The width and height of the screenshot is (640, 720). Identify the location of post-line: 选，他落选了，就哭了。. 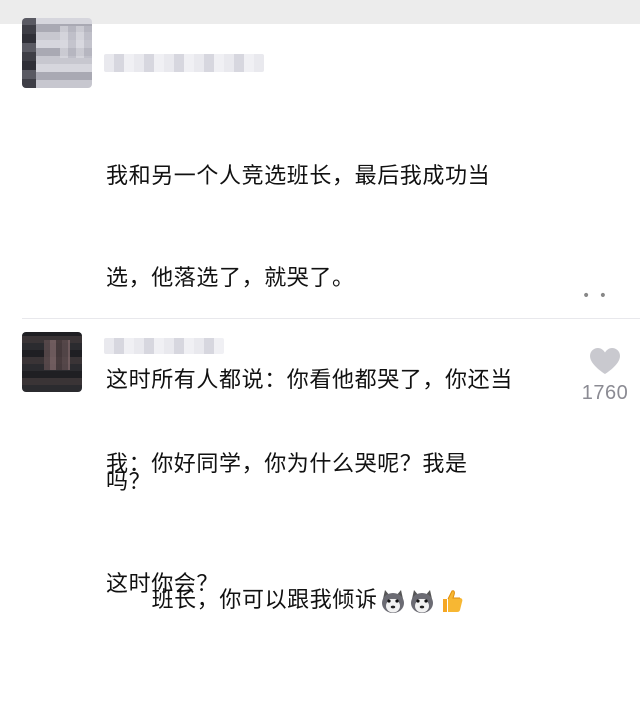
(230, 278).